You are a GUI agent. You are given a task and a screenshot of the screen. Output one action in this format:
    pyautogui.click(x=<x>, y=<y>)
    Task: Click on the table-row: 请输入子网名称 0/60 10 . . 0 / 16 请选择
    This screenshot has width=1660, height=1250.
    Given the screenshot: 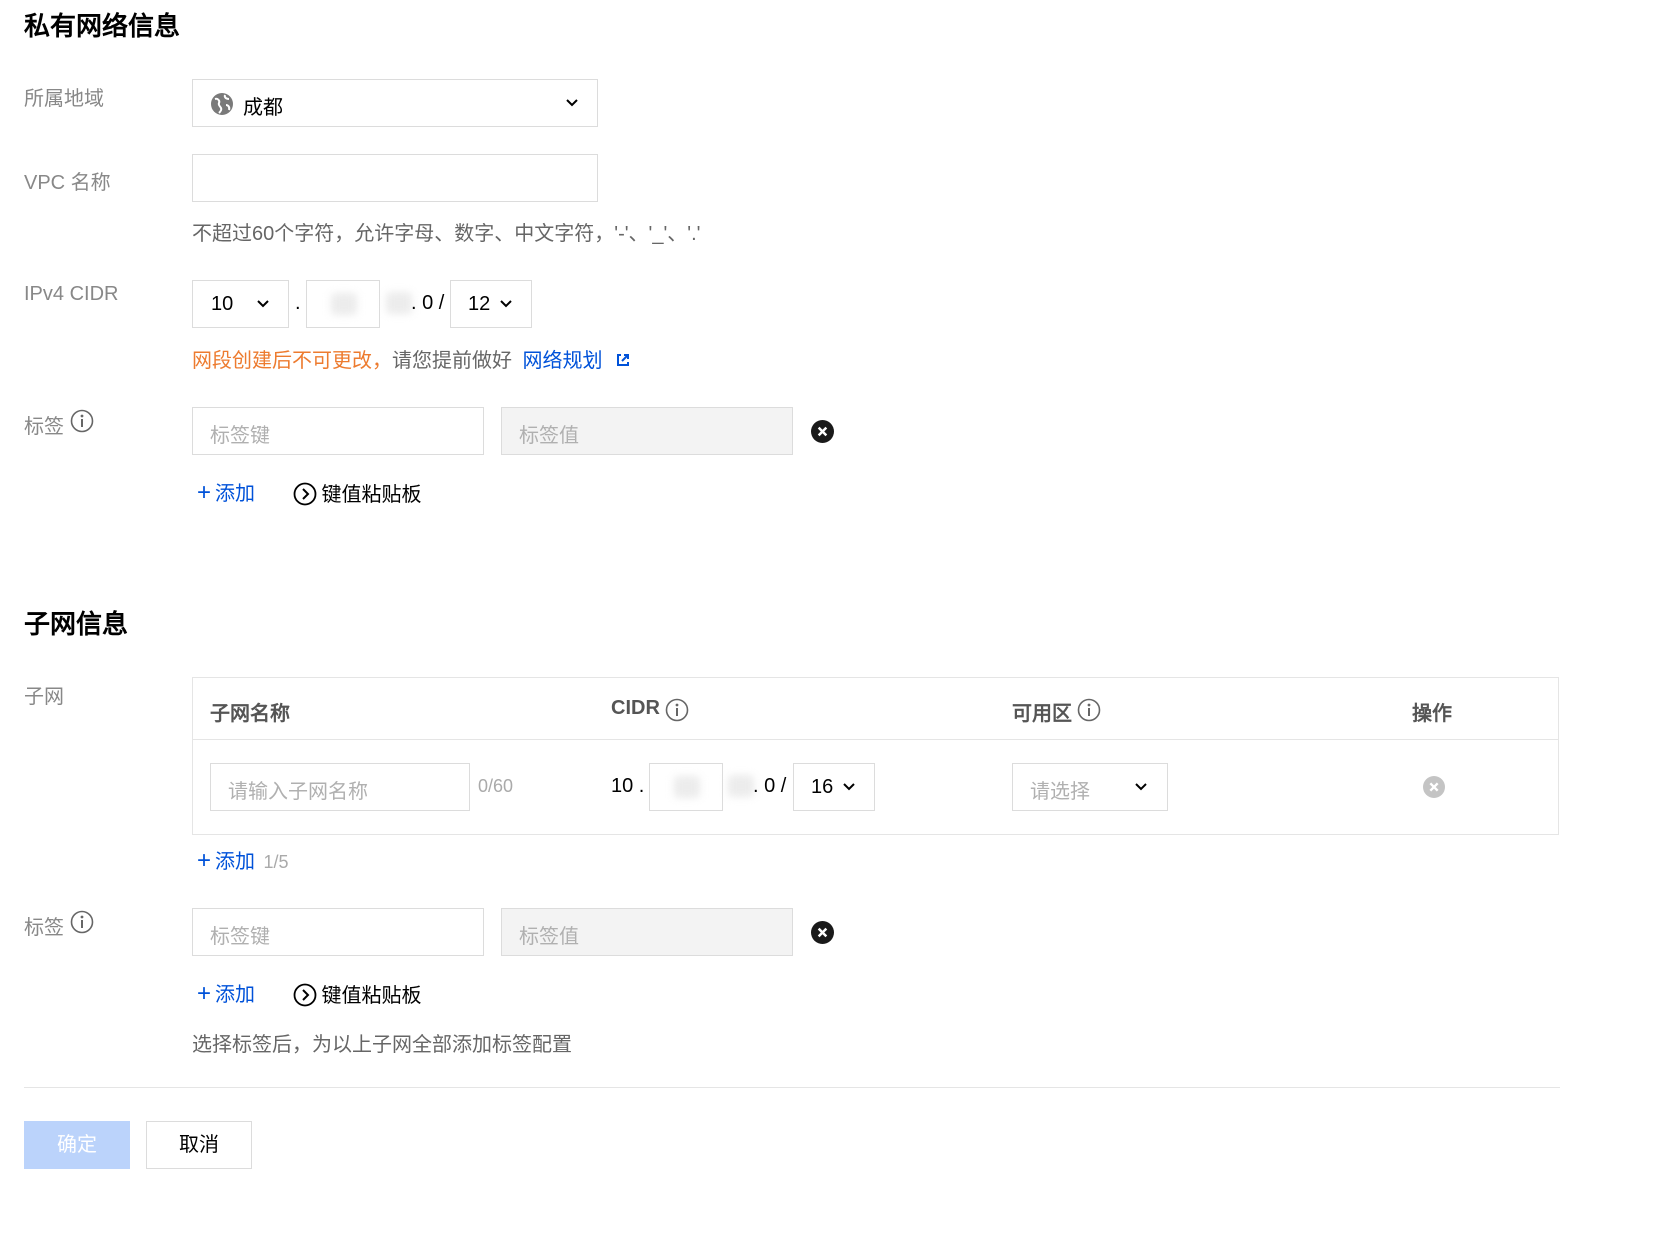 What is the action you would take?
    pyautogui.click(x=875, y=787)
    